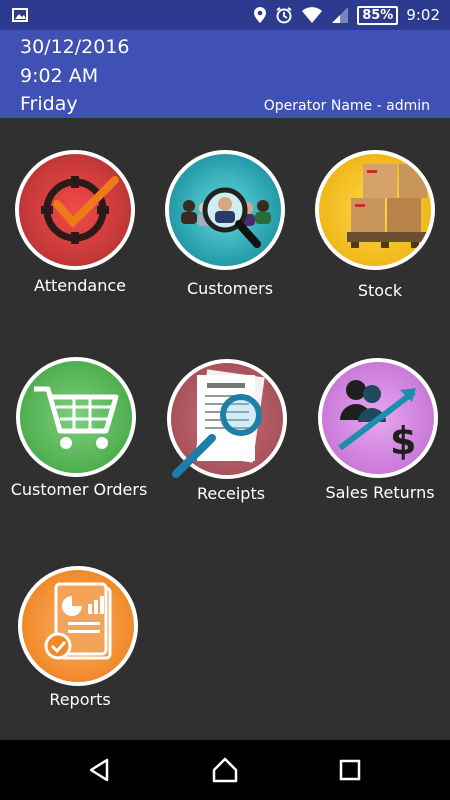 This screenshot has width=450, height=800. Describe the element at coordinates (75, 210) in the screenshot. I see `attendance-icon` at that location.